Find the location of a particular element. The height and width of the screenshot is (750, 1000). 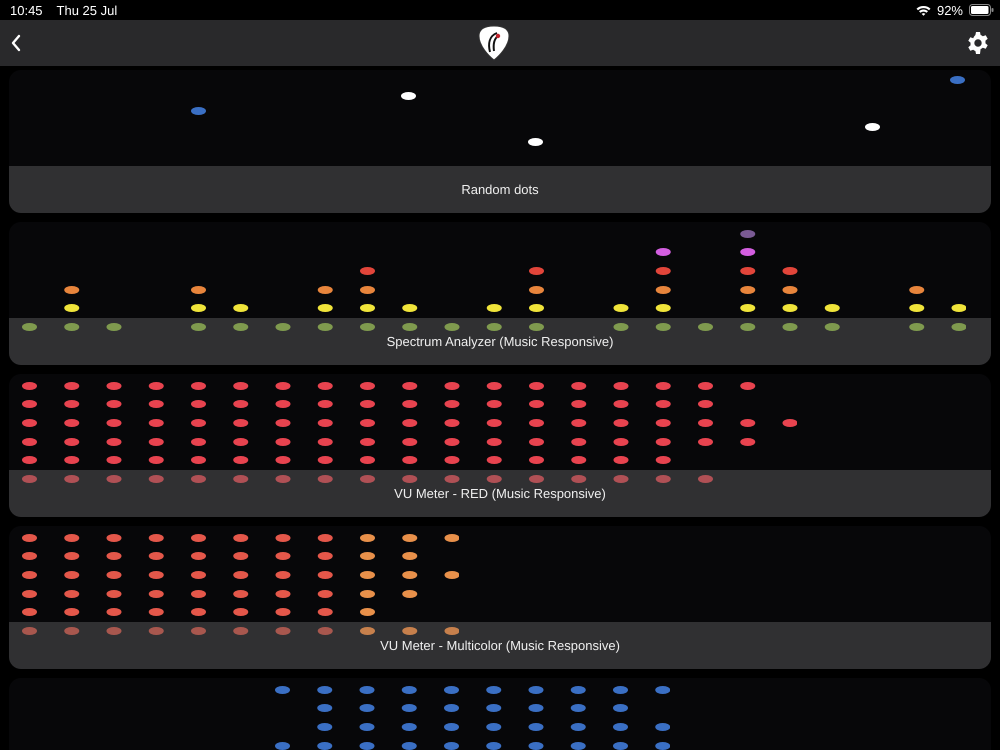

gear-icon is located at coordinates (978, 43).